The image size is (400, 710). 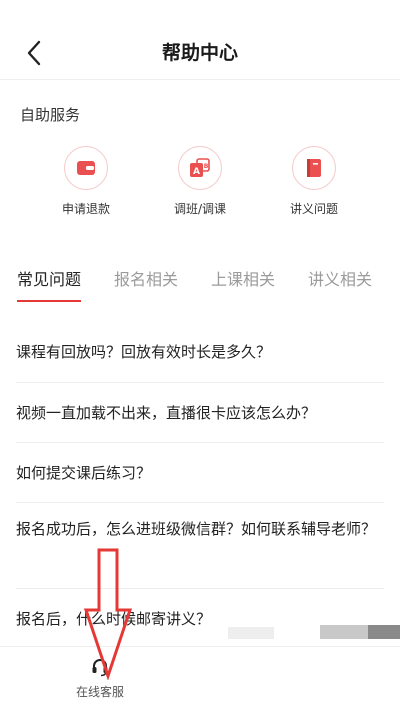 What do you see at coordinates (100, 668) in the screenshot?
I see `headset-icon` at bounding box center [100, 668].